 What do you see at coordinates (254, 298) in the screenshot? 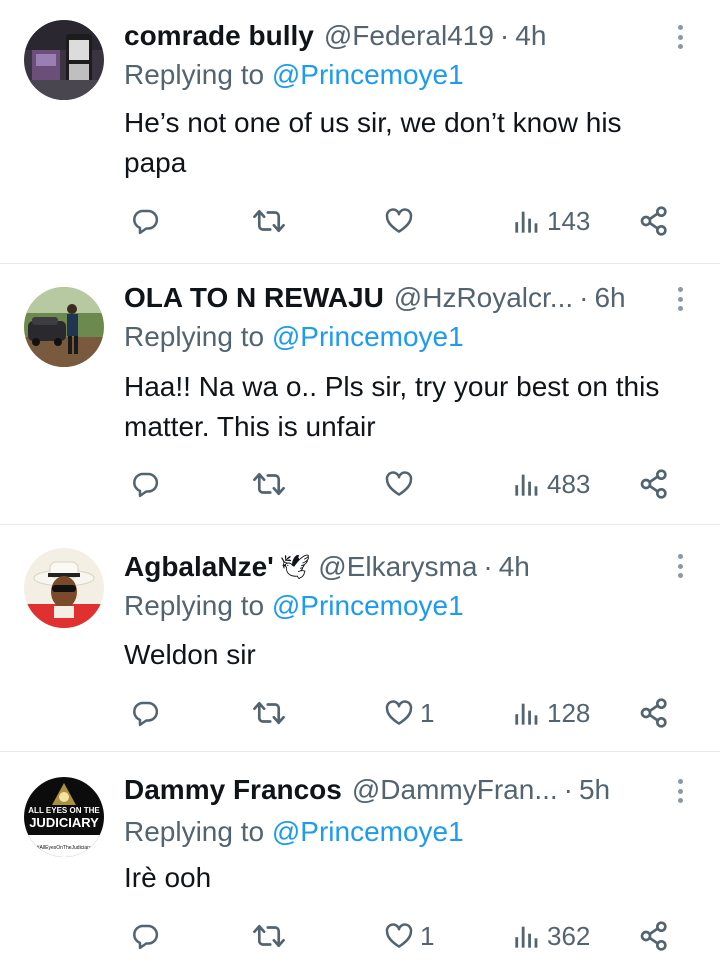
I see `author-name: OLA TO N REWAJU` at bounding box center [254, 298].